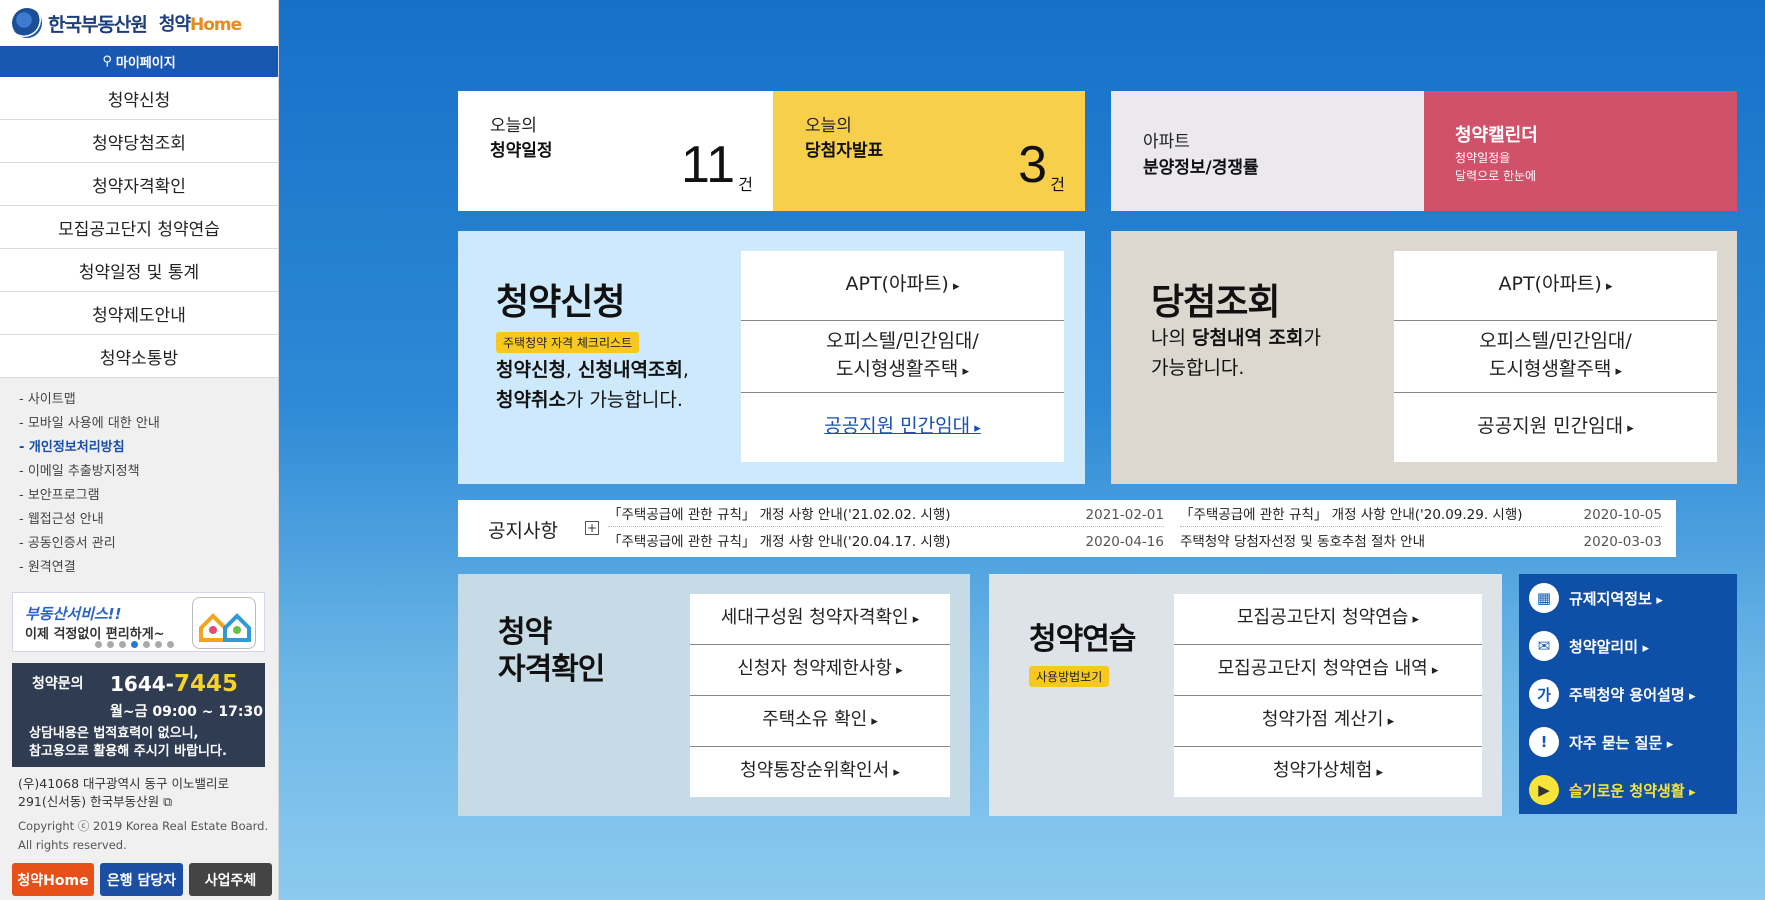  Describe the element at coordinates (141, 879) in the screenshot. I see `bank-staff-button: 은행 담당자` at that location.